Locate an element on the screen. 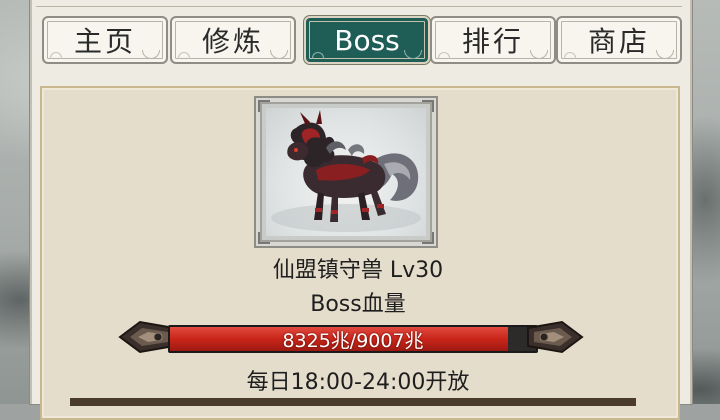 The height and width of the screenshot is (420, 720). boss-portrait is located at coordinates (346, 172).